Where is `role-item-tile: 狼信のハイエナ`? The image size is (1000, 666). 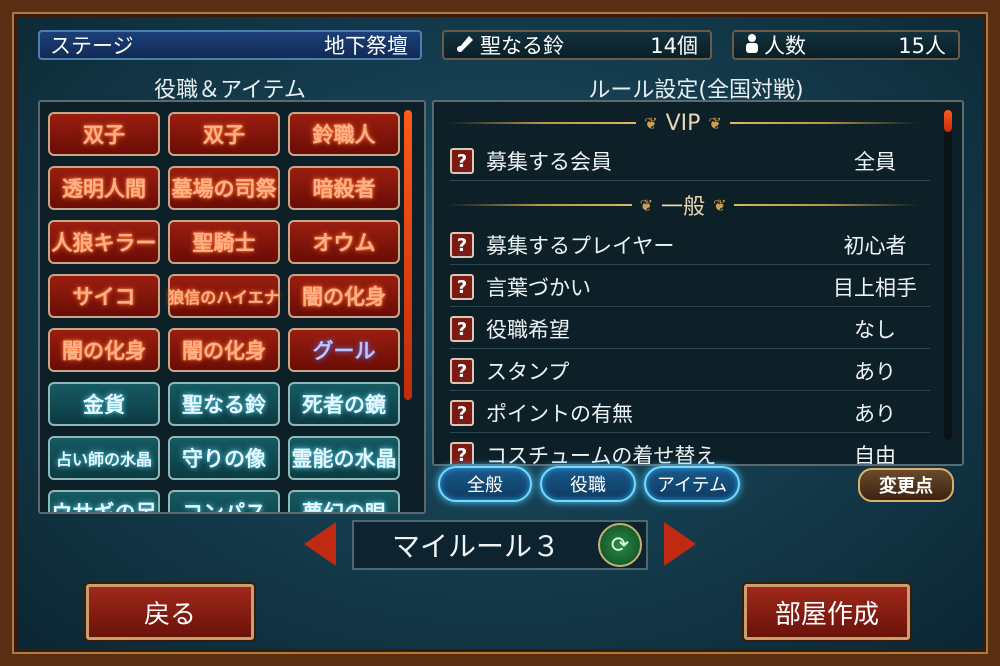 role-item-tile: 狼信のハイエナ is located at coordinates (224, 296).